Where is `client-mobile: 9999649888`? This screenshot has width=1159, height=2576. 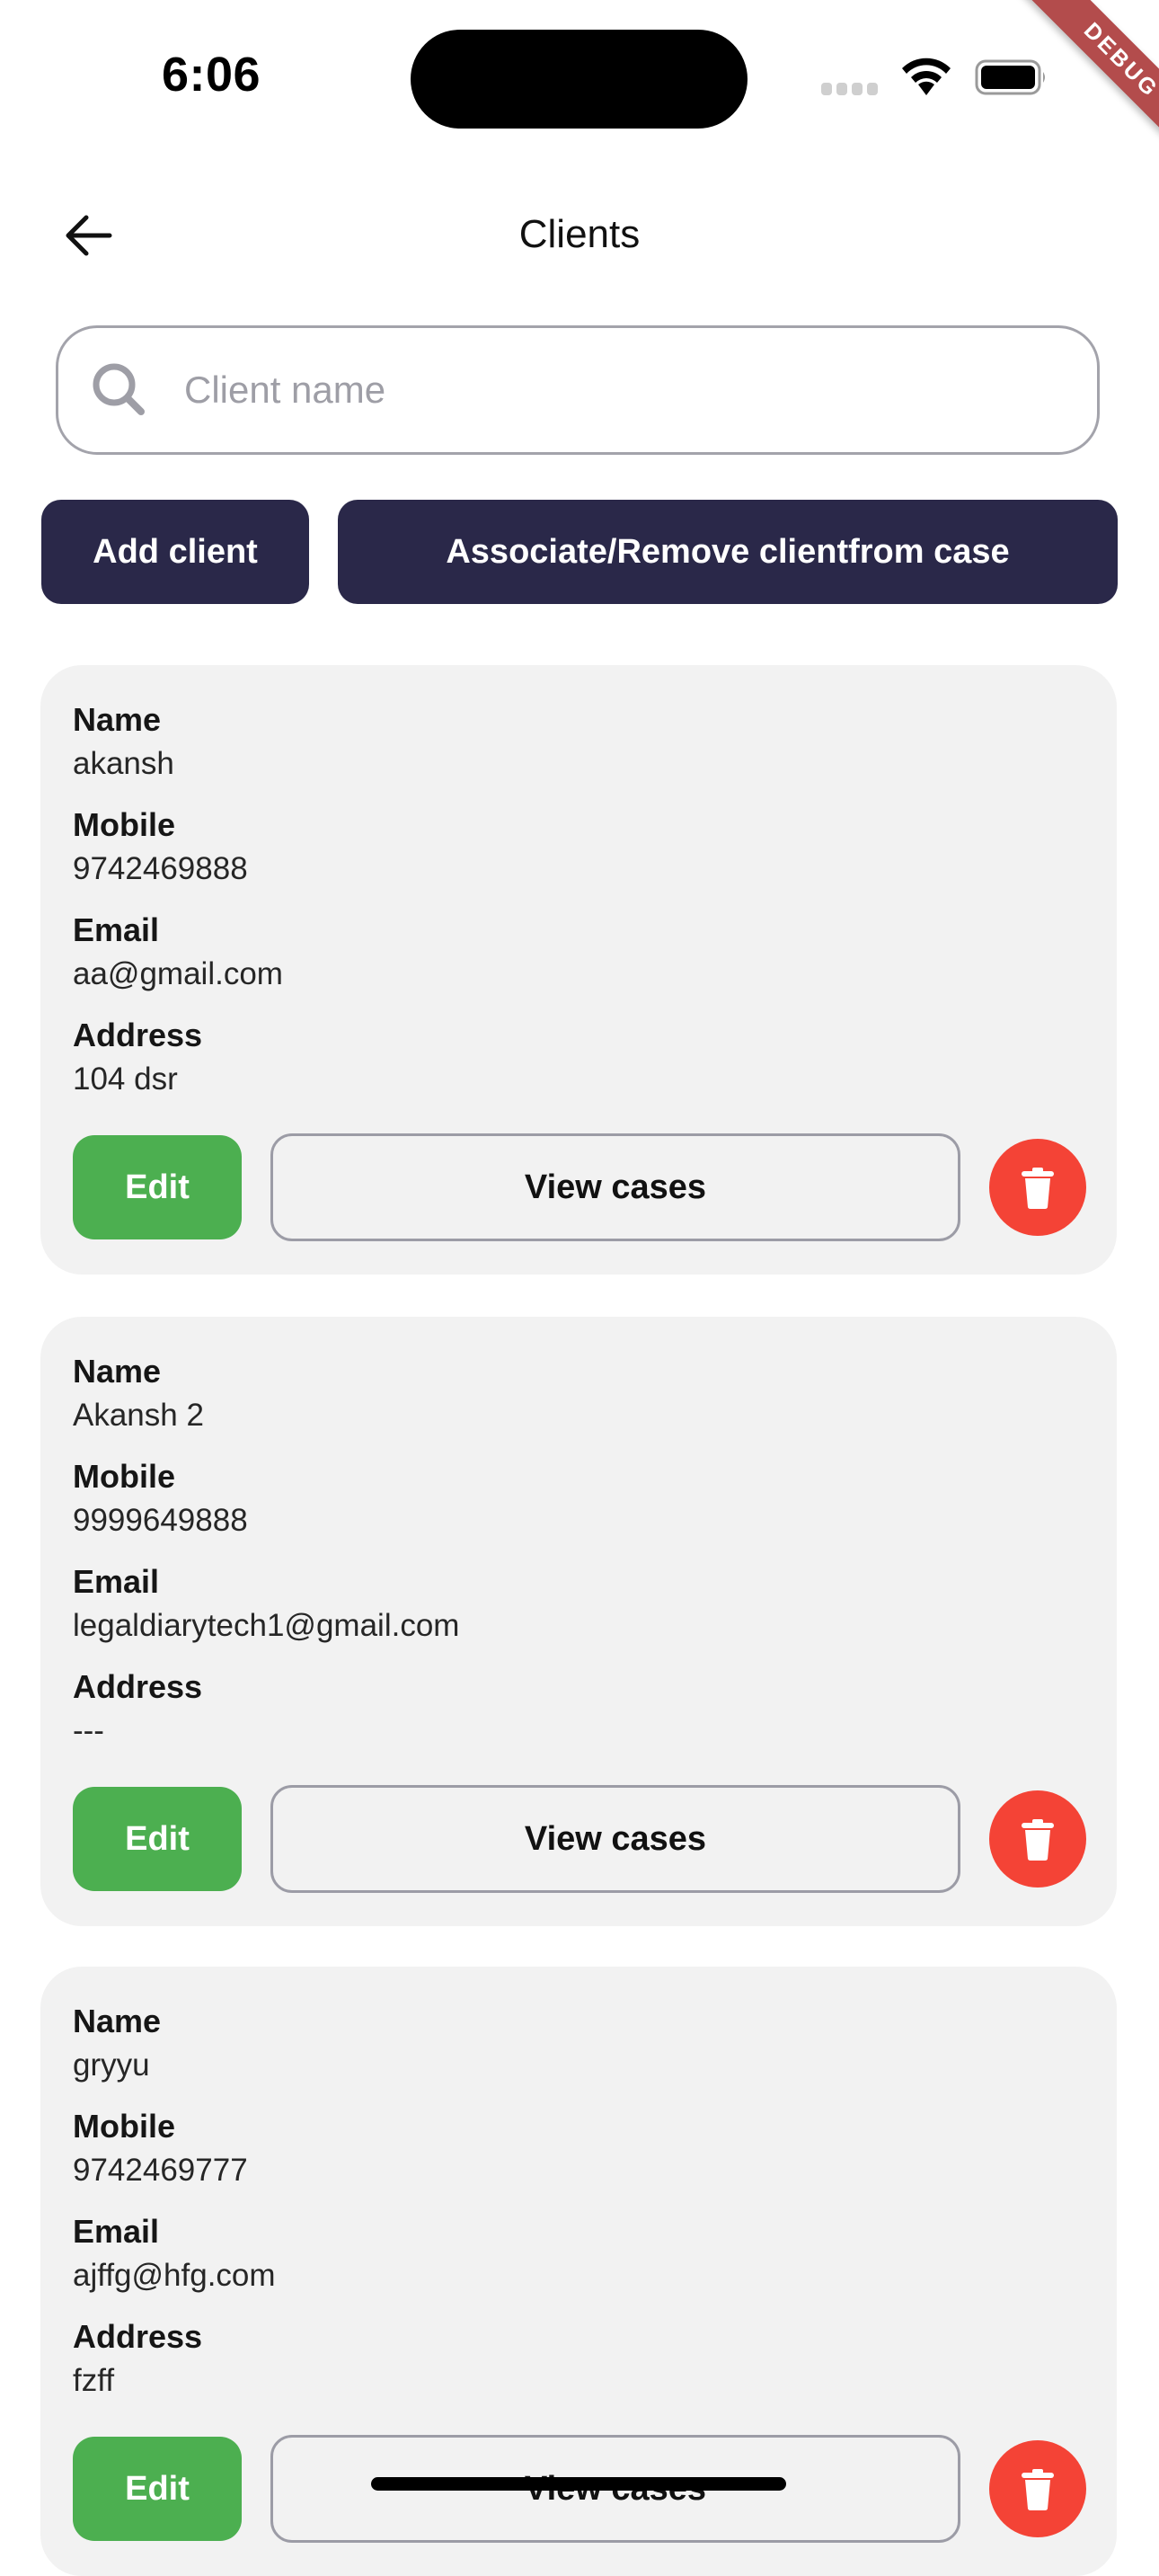 client-mobile: 9999649888 is located at coordinates (160, 1520).